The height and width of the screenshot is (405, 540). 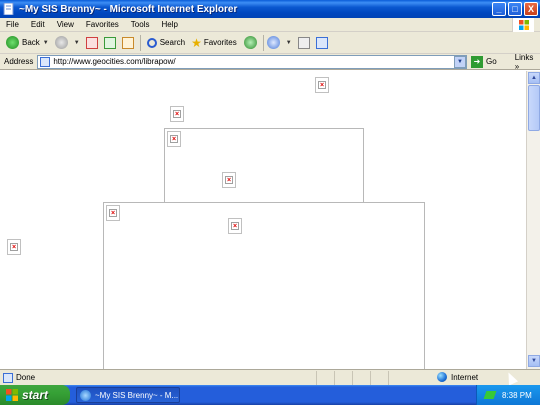 I want to click on scroll-thumb, so click(x=534, y=108).